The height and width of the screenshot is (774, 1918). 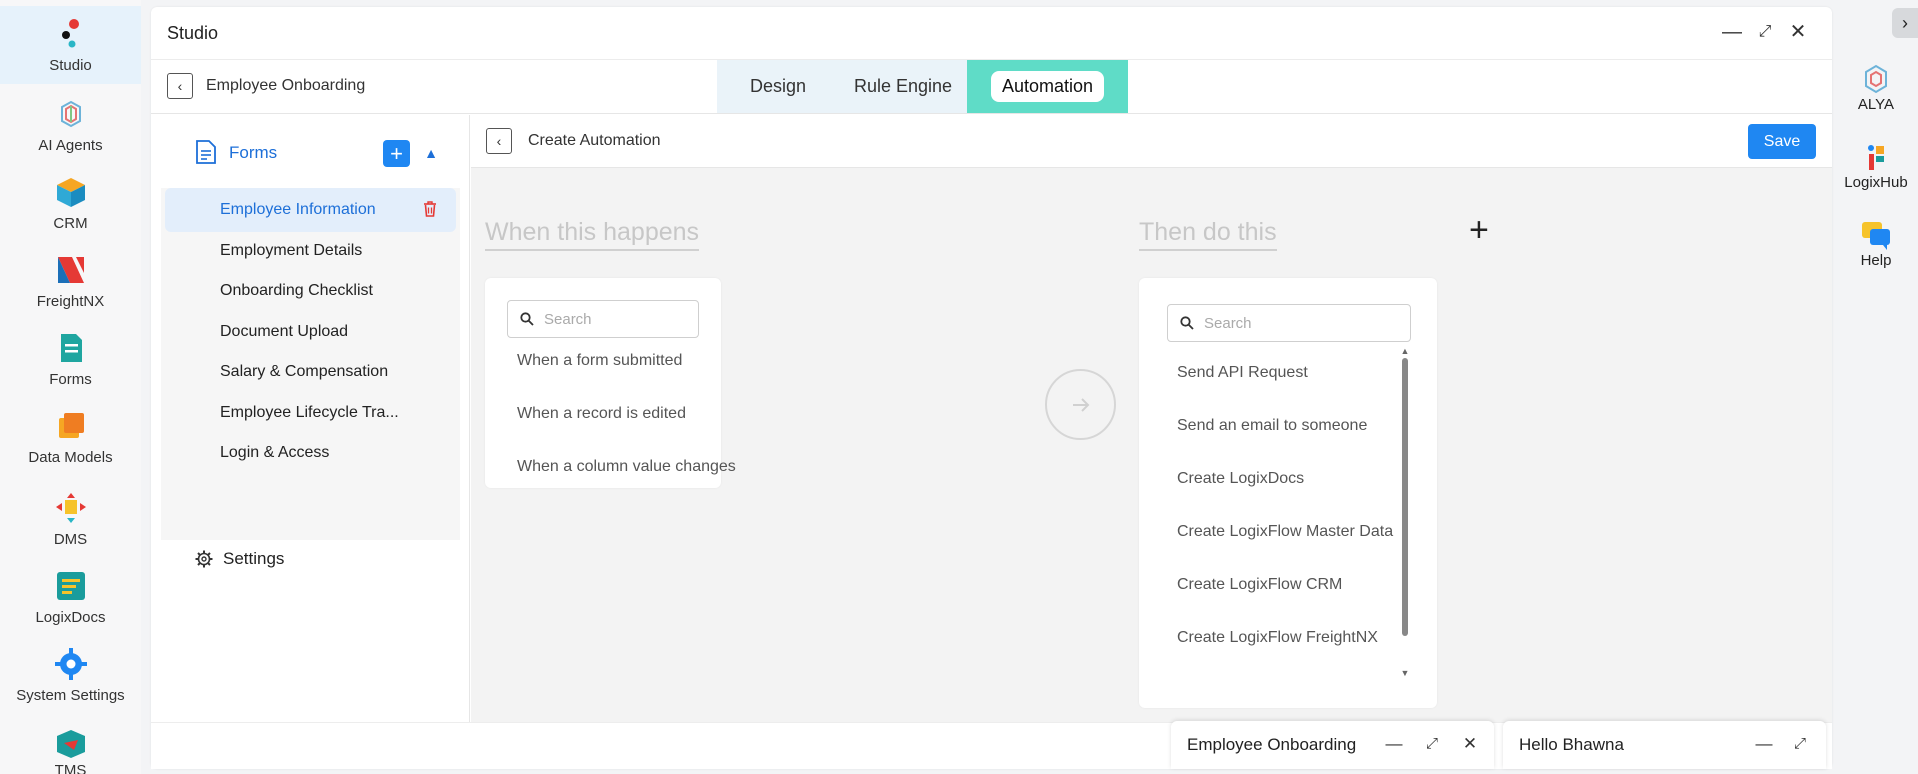 What do you see at coordinates (1664, 745) in the screenshot?
I see `minimized-window-hello-bhawna: Hello Bhawna — ⤢` at bounding box center [1664, 745].